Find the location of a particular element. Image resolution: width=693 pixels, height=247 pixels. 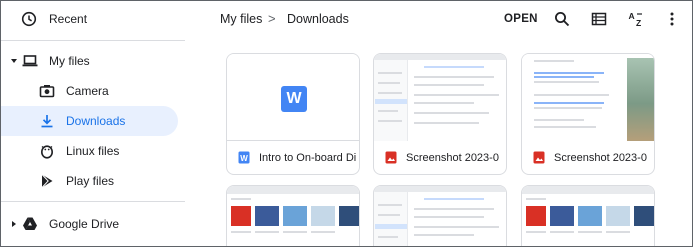

sidebar-item-my-files: My files is located at coordinates (93, 61).